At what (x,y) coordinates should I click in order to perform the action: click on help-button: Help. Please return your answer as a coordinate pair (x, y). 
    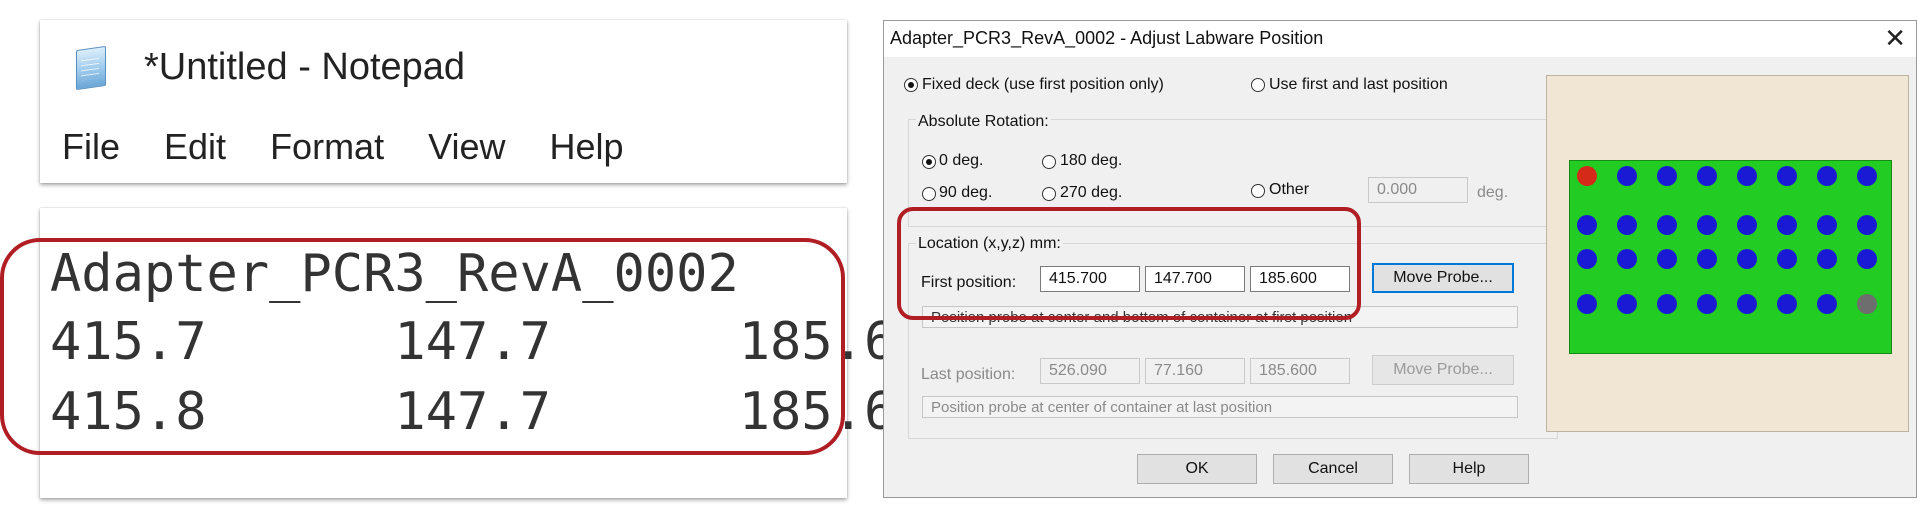
    Looking at the image, I should click on (1469, 469).